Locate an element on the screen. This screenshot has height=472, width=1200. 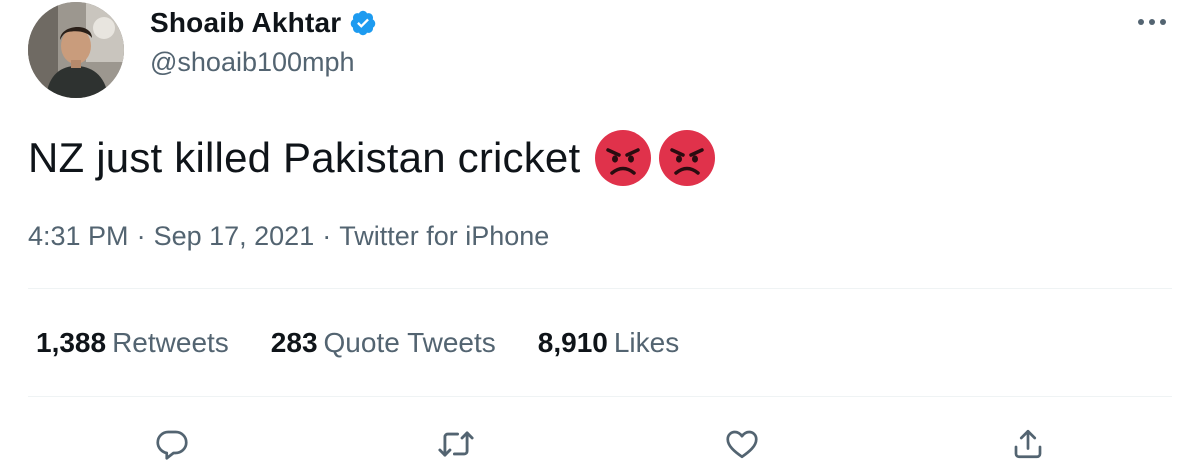
like-button is located at coordinates (742, 444).